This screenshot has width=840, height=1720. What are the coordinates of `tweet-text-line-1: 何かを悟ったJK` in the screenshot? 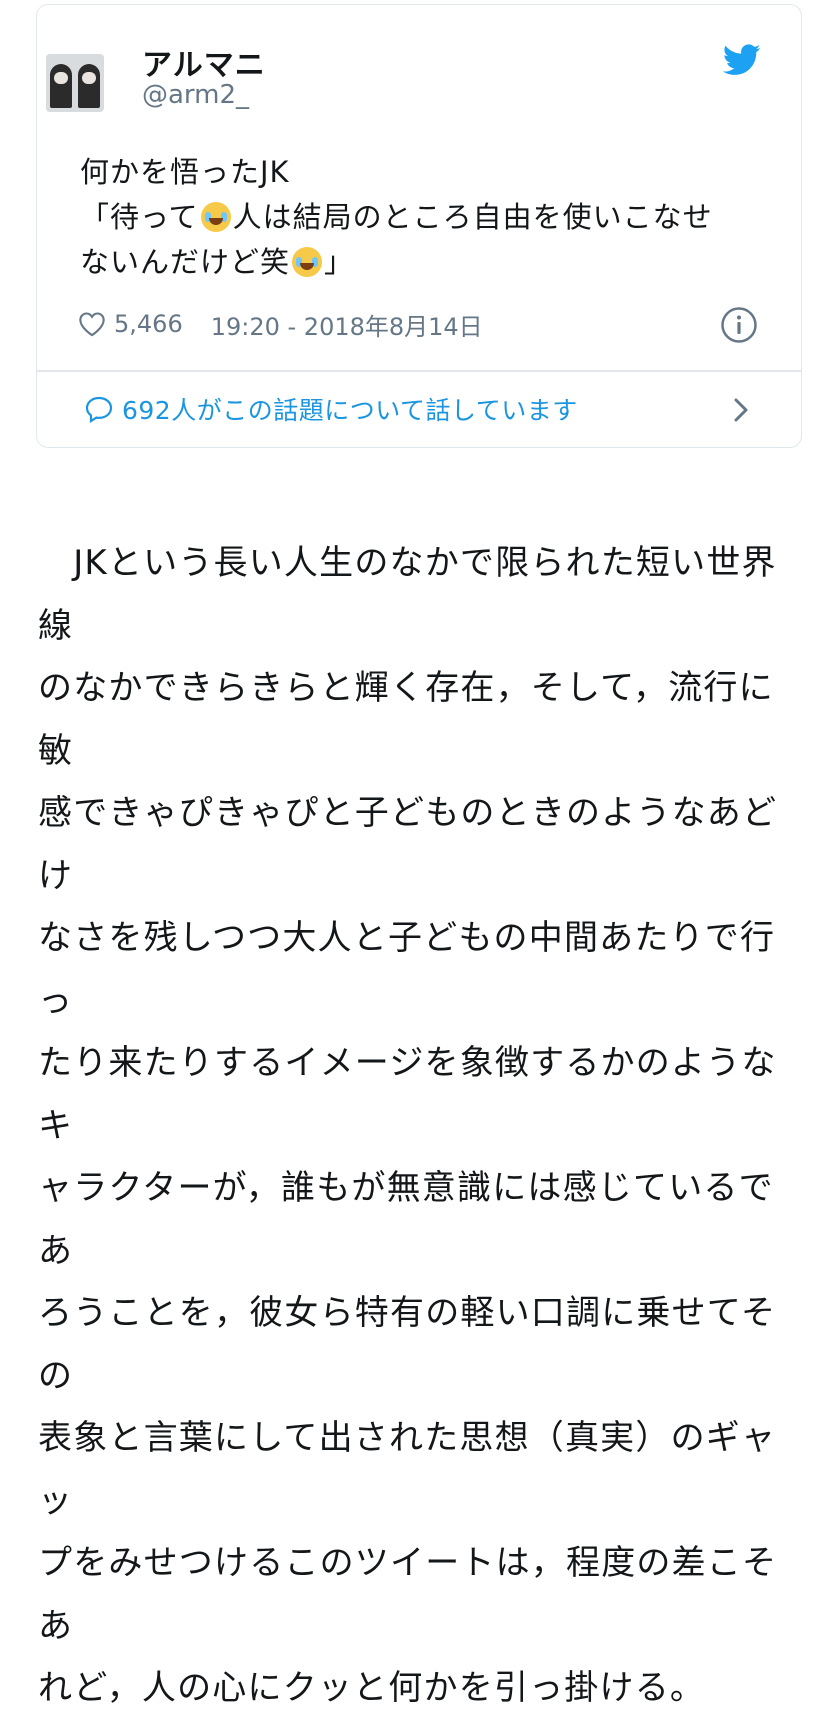 It's located at (185, 172).